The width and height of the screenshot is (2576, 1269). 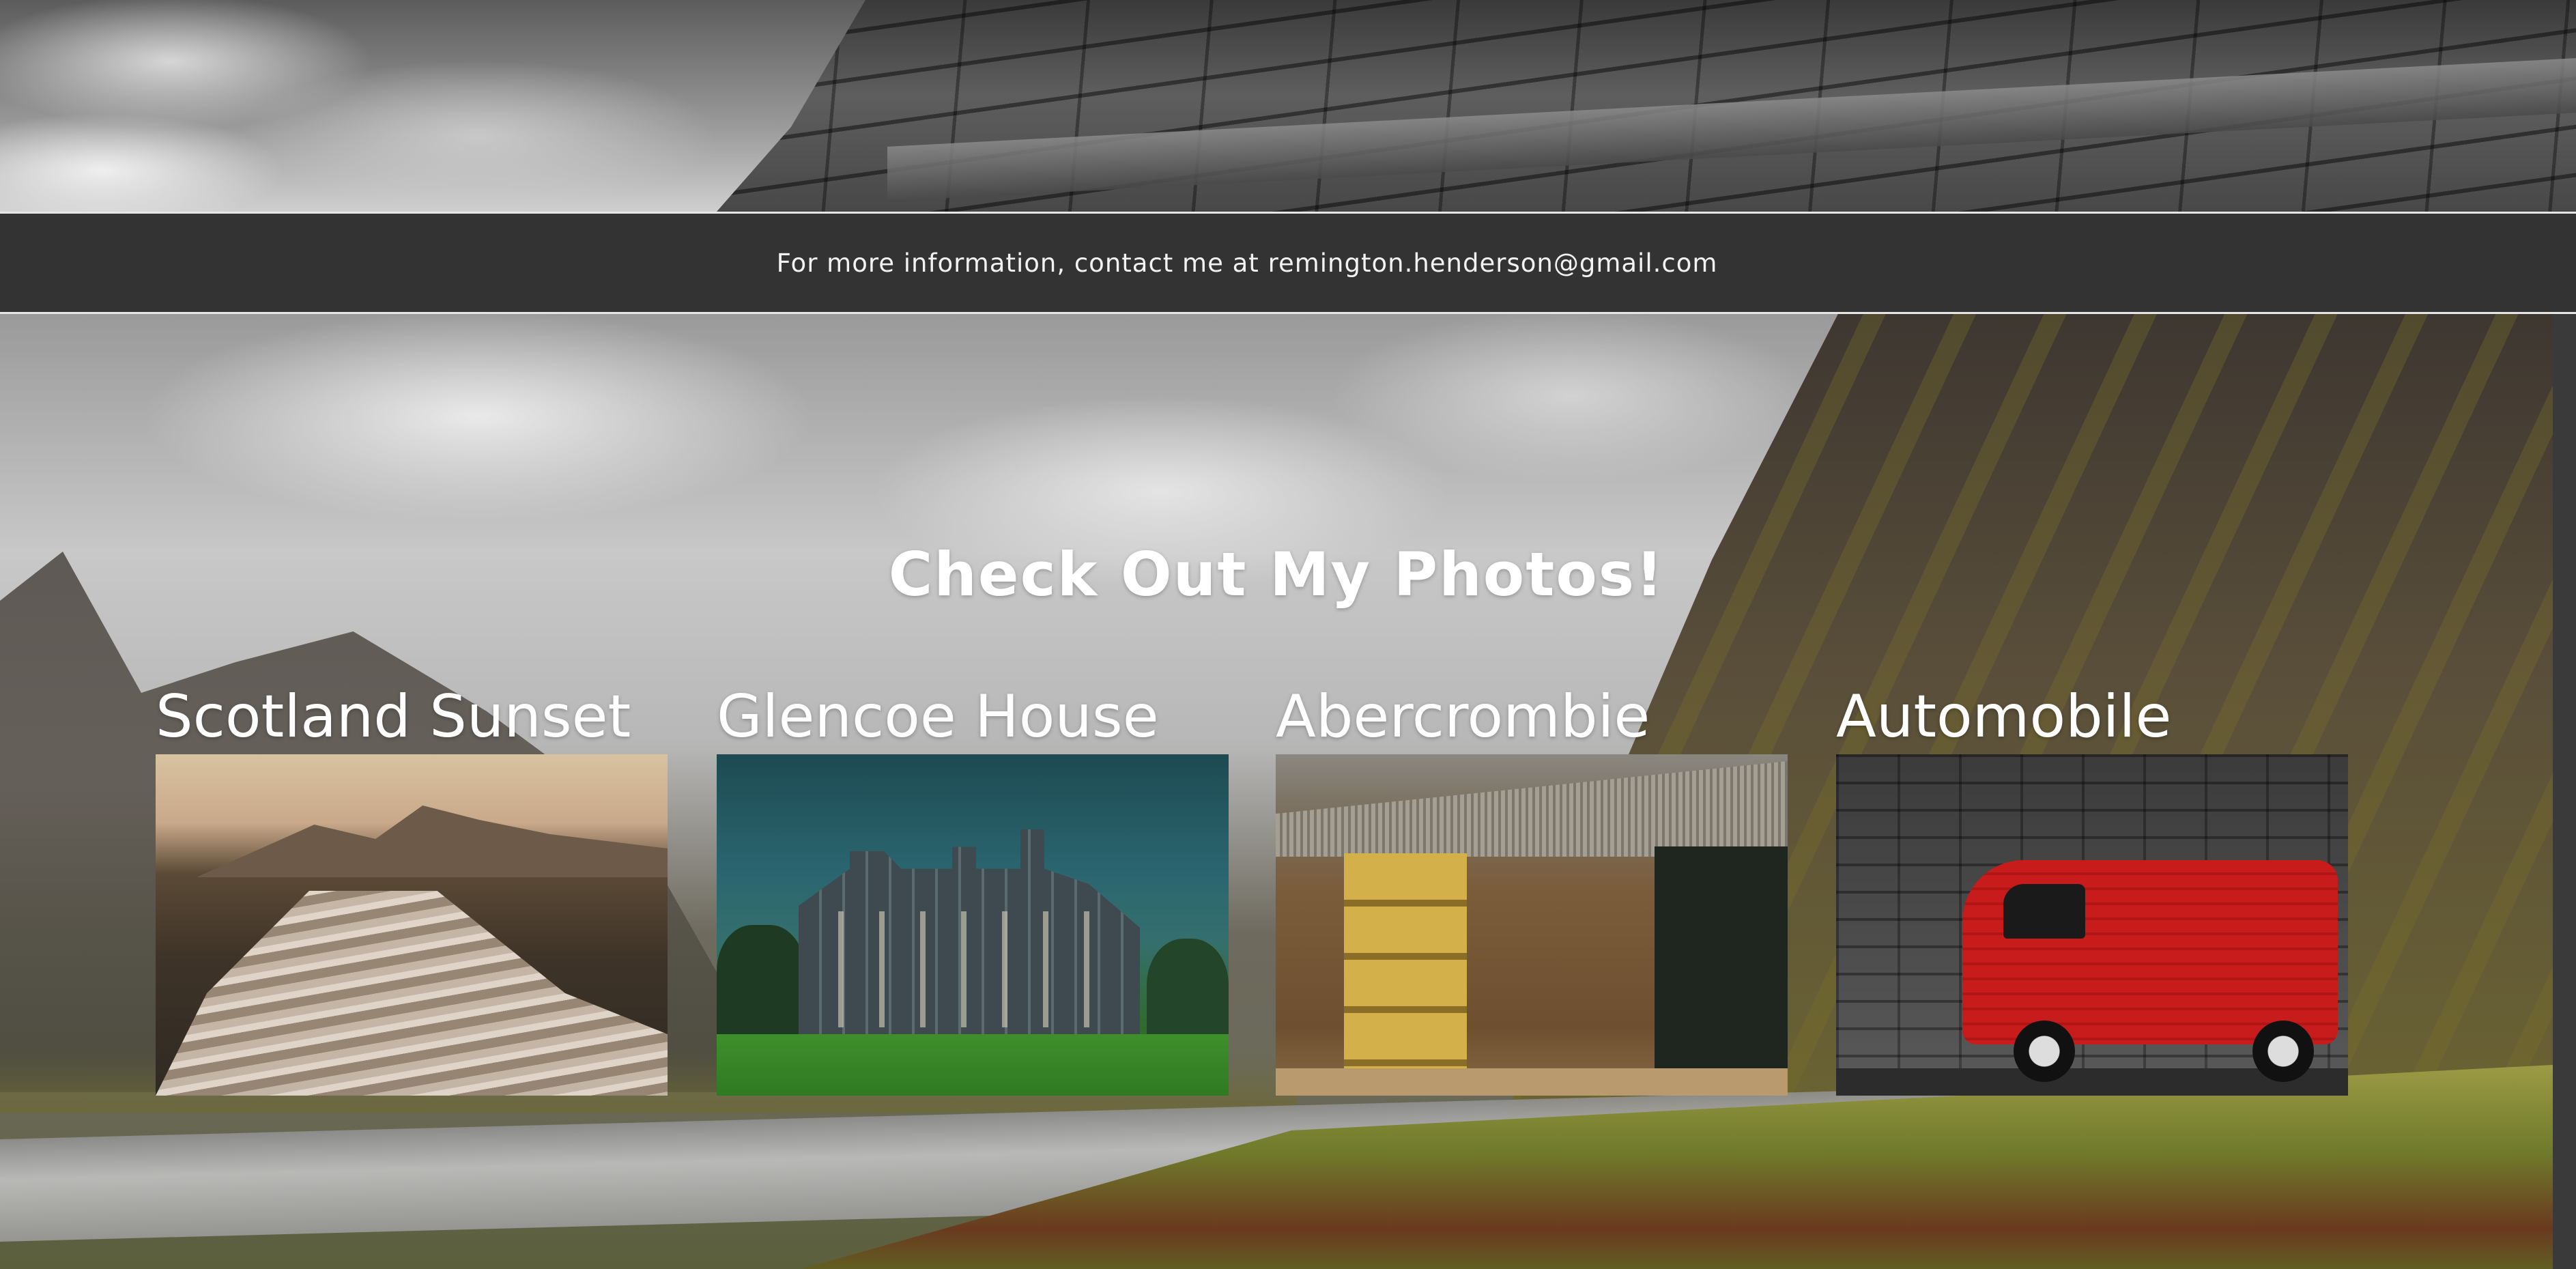 What do you see at coordinates (2092, 925) in the screenshot?
I see `photo-automobile` at bounding box center [2092, 925].